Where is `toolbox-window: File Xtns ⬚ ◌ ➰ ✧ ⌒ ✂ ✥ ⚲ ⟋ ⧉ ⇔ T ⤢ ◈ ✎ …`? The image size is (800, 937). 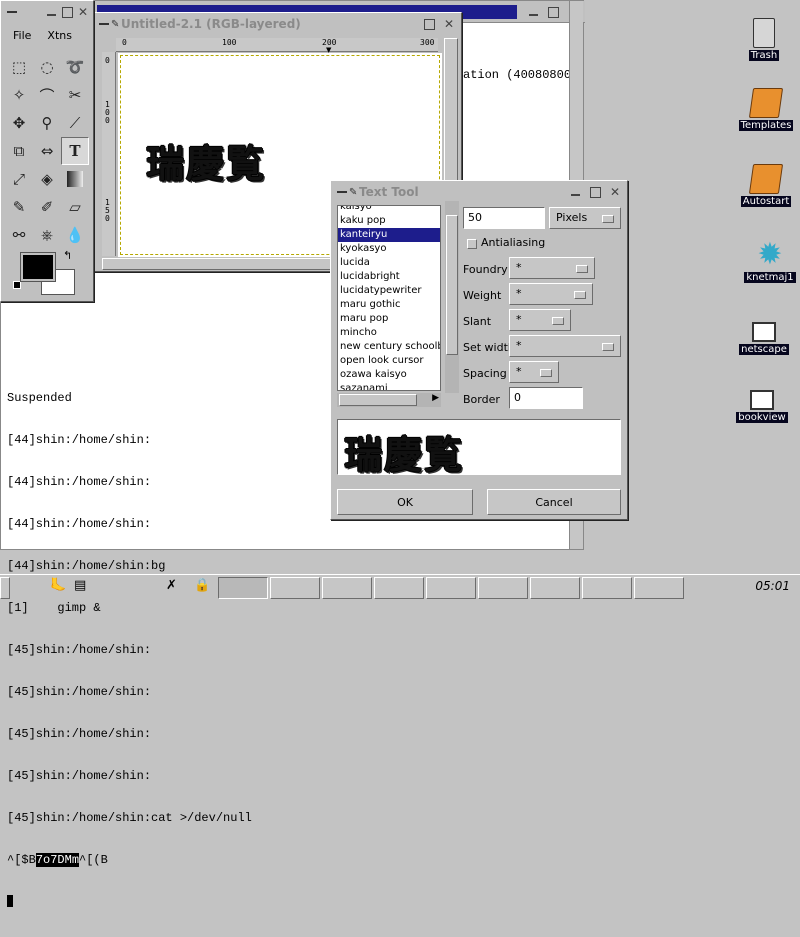
toolbox-window: File Xtns ⬚ ◌ ➰ ✧ ⌒ ✂ ✥ ⚲ ⟋ ⧉ ⇔ T ⤢ ◈ ✎ … is located at coordinates (47, 151).